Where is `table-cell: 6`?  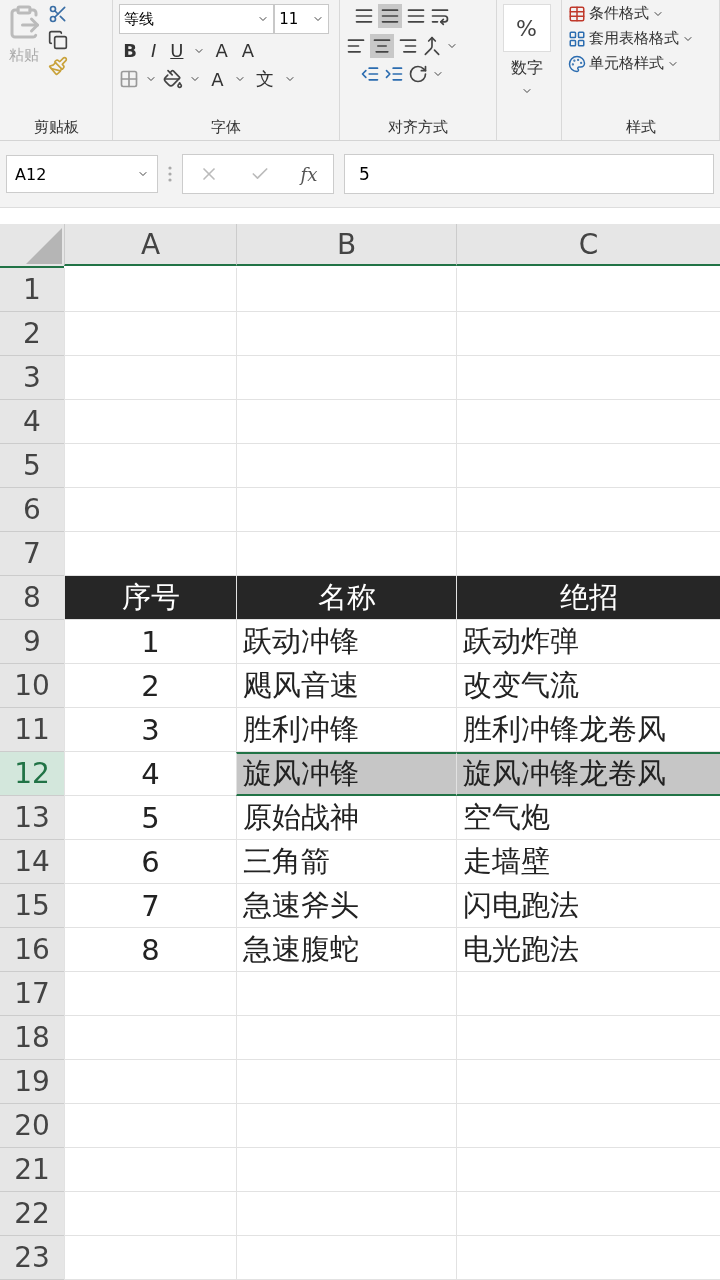 table-cell: 6 is located at coordinates (150, 862).